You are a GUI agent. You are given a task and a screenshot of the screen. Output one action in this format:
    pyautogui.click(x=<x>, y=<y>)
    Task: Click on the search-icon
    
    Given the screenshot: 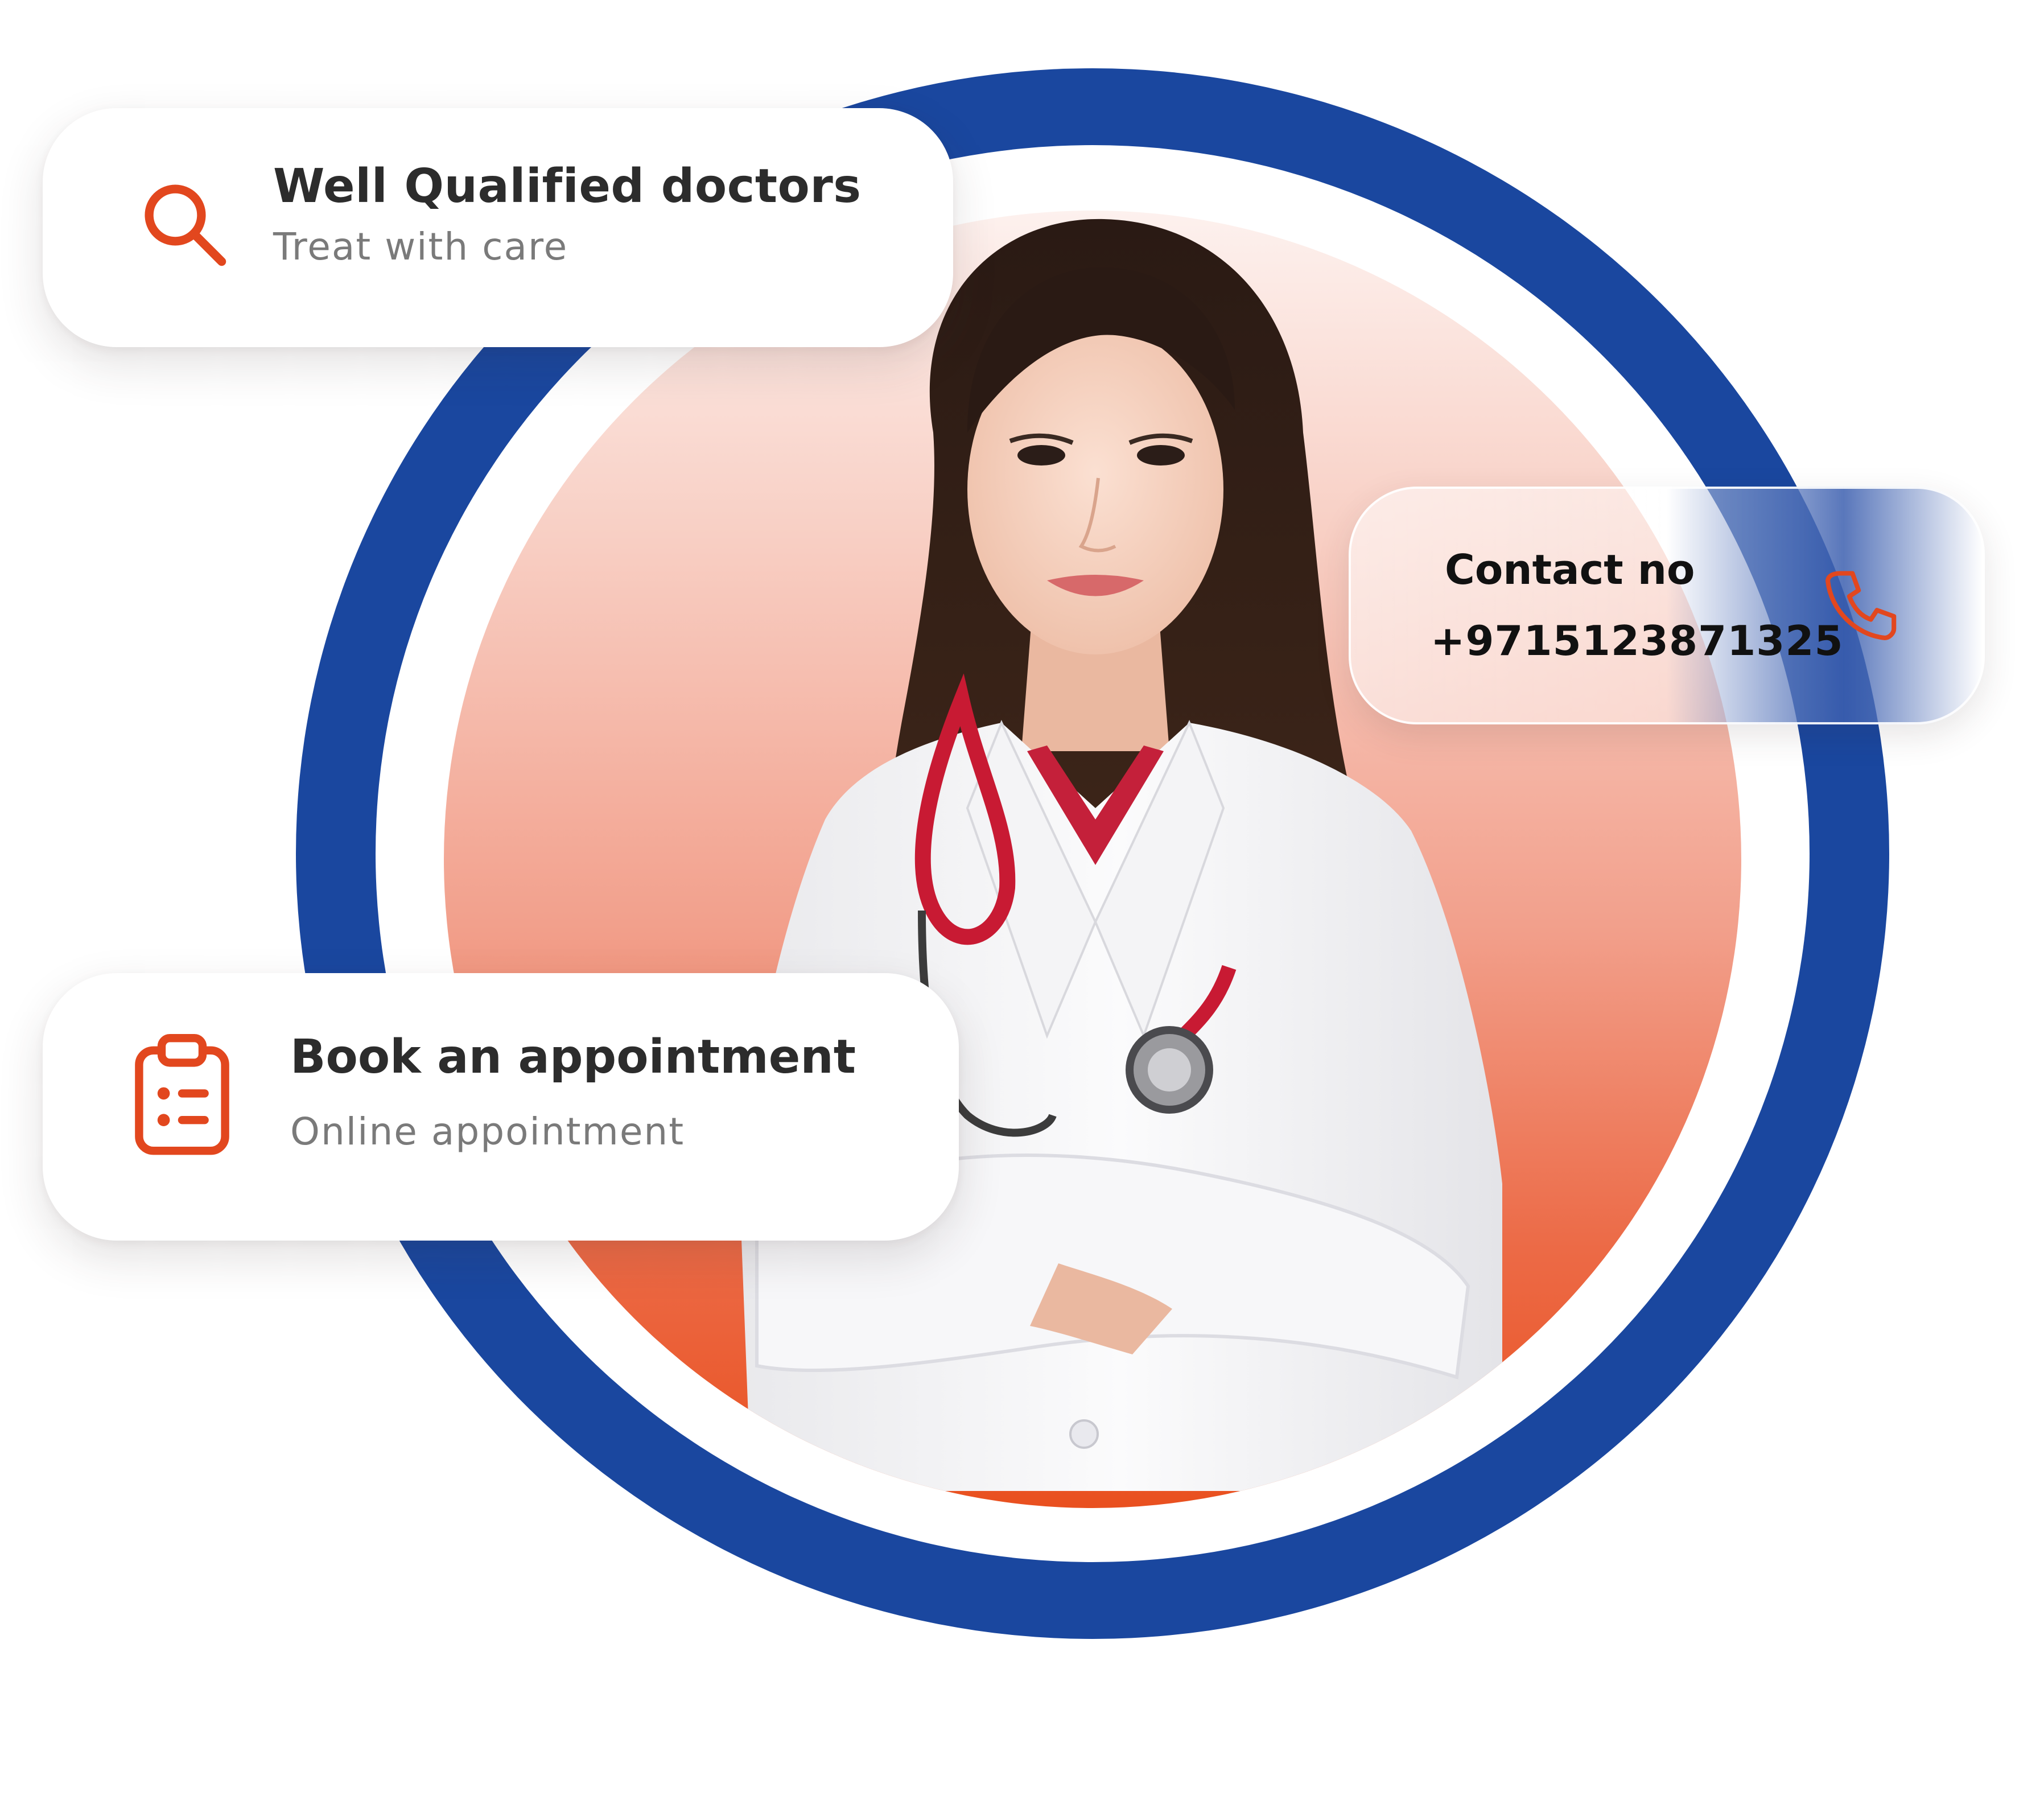 What is the action you would take?
    pyautogui.click(x=186, y=225)
    